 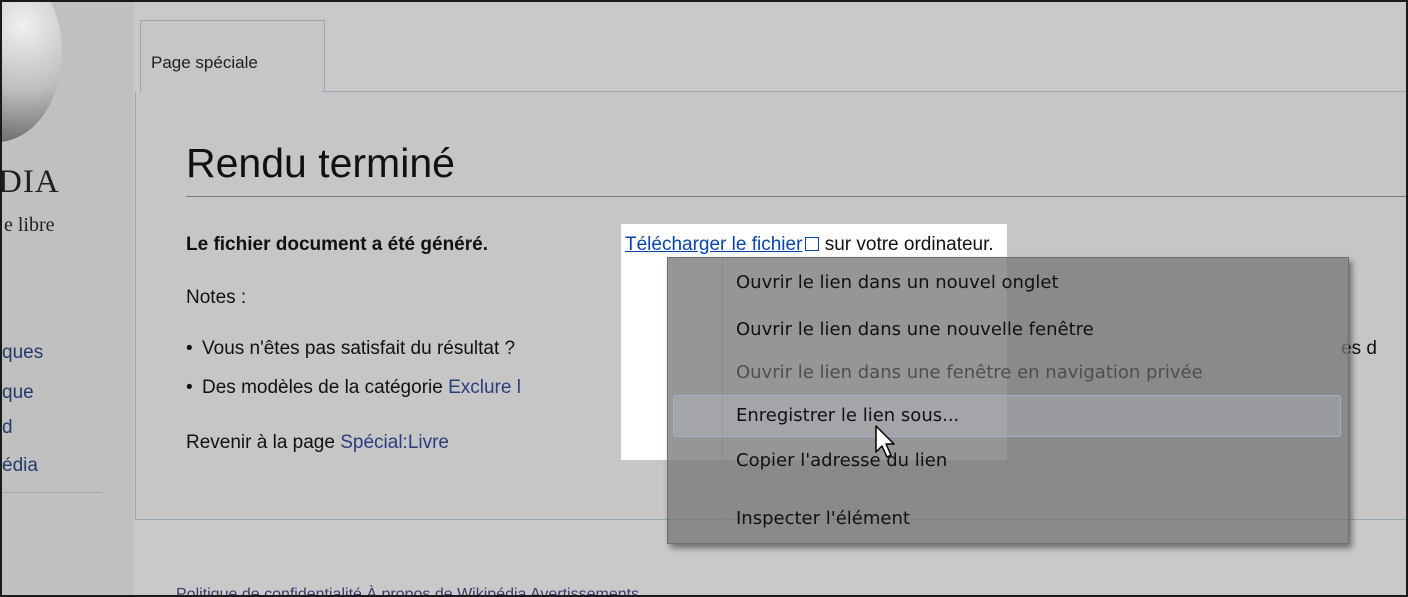 What do you see at coordinates (18, 393) in the screenshot?
I see `sidebar-nav-item: que` at bounding box center [18, 393].